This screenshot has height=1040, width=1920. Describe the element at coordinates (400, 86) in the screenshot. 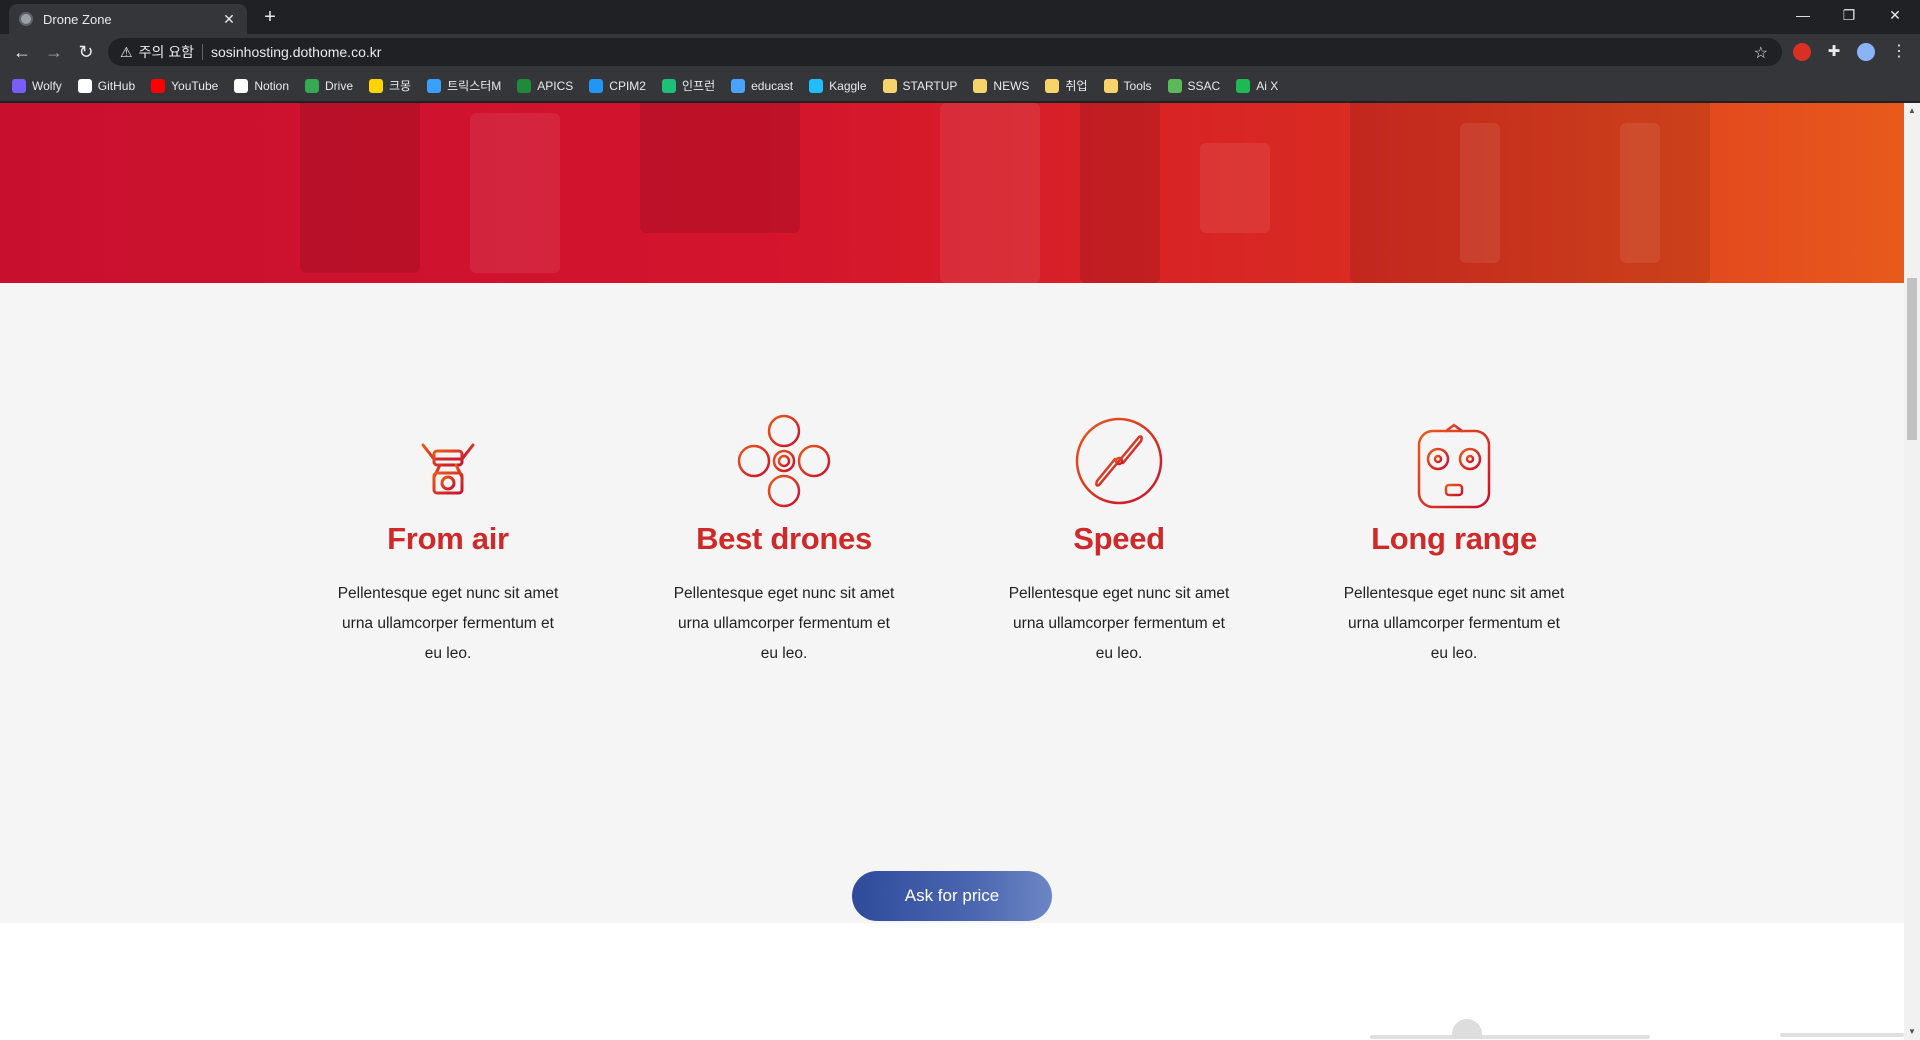

I see `bookmark-label: 크몽` at that location.